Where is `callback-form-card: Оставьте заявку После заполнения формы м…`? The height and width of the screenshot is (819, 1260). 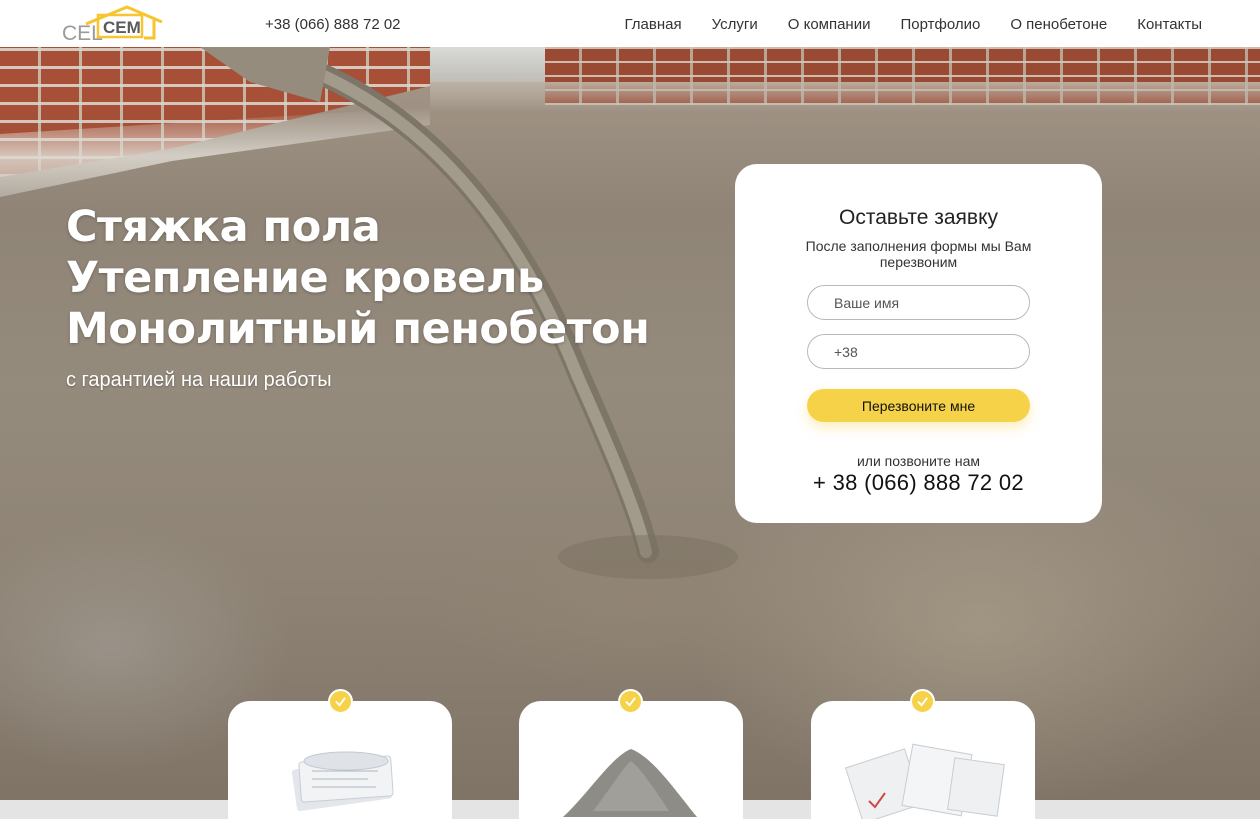
callback-form-card: Оставьте заявку После заполнения формы м… is located at coordinates (918, 343).